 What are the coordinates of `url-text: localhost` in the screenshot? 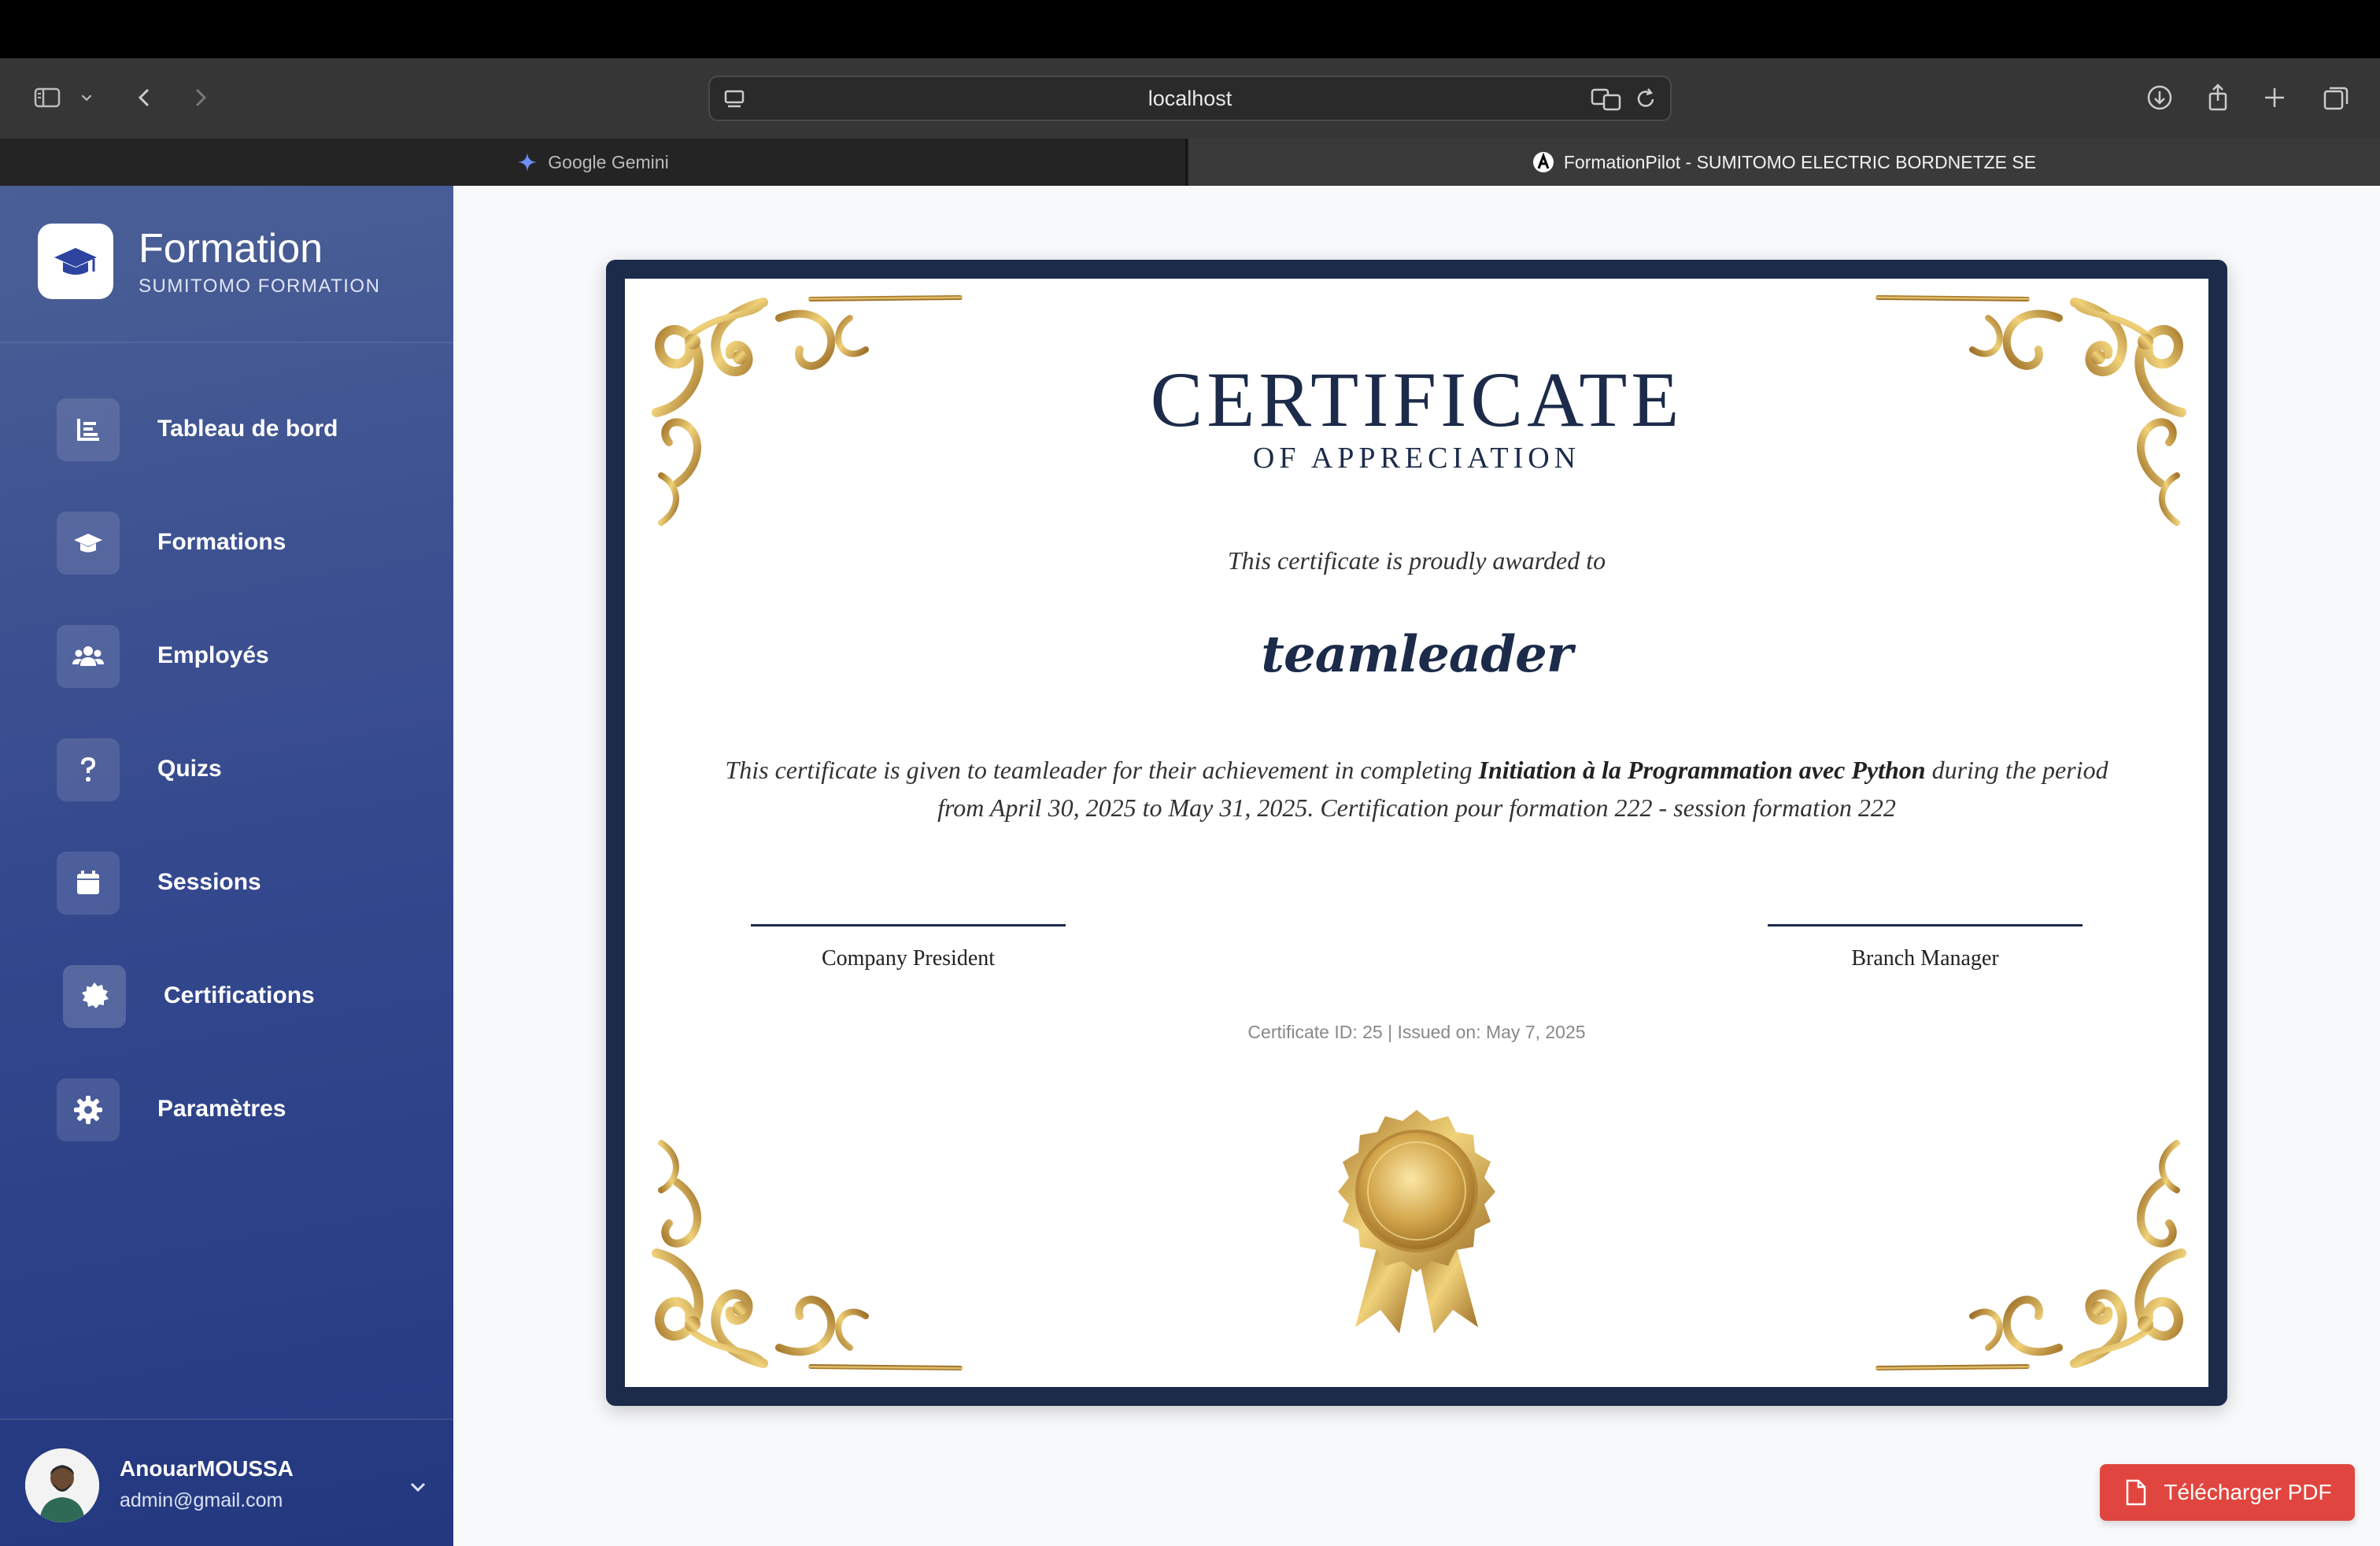 It's located at (1190, 99).